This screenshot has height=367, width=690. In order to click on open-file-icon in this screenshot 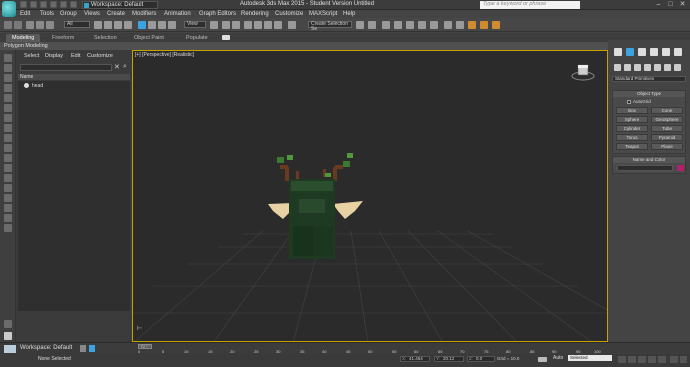, I will do `click(33, 4)`.